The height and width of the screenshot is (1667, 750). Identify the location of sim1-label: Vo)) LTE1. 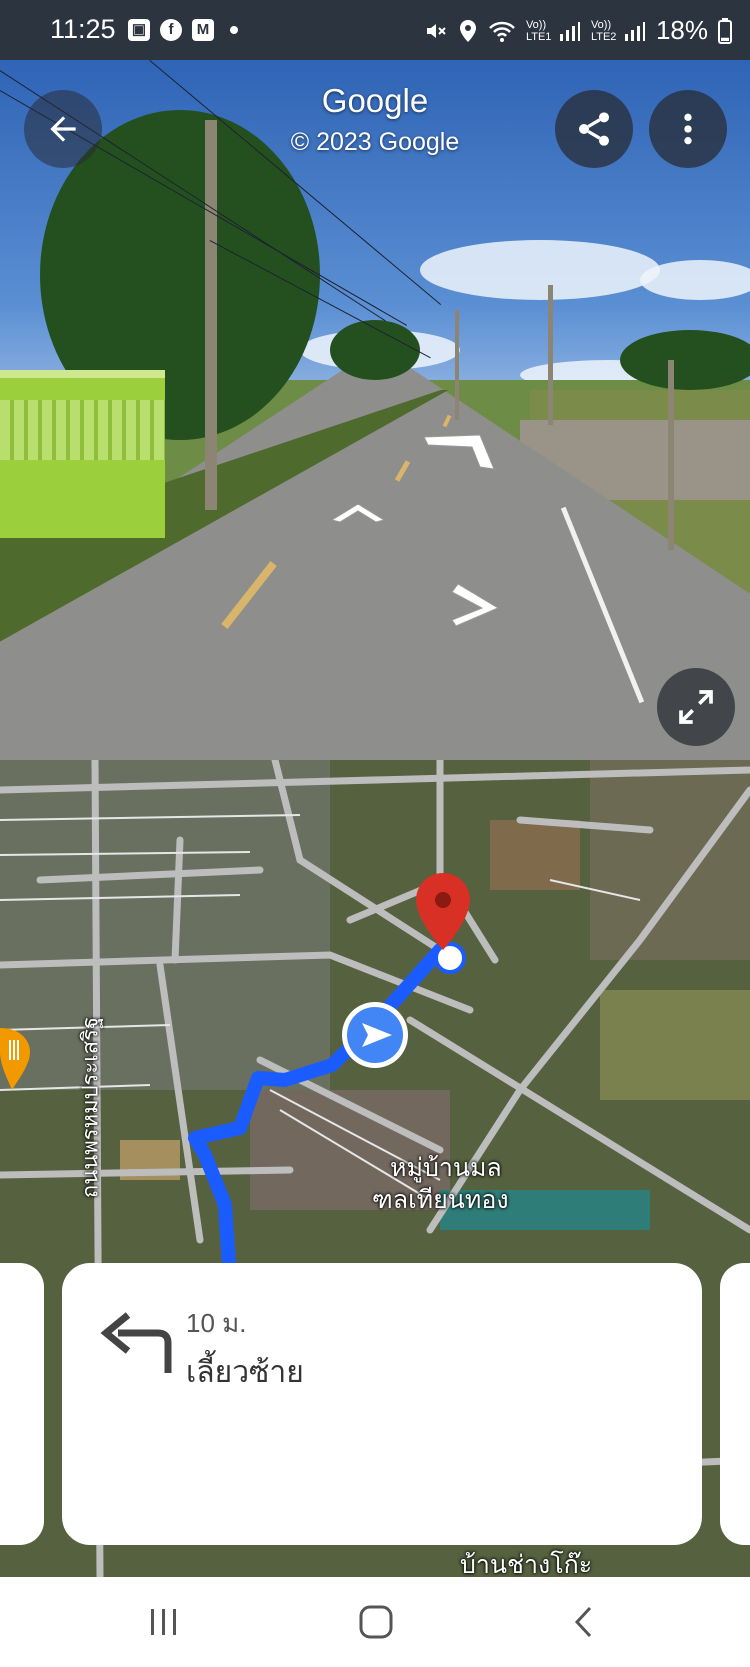
(538, 30).